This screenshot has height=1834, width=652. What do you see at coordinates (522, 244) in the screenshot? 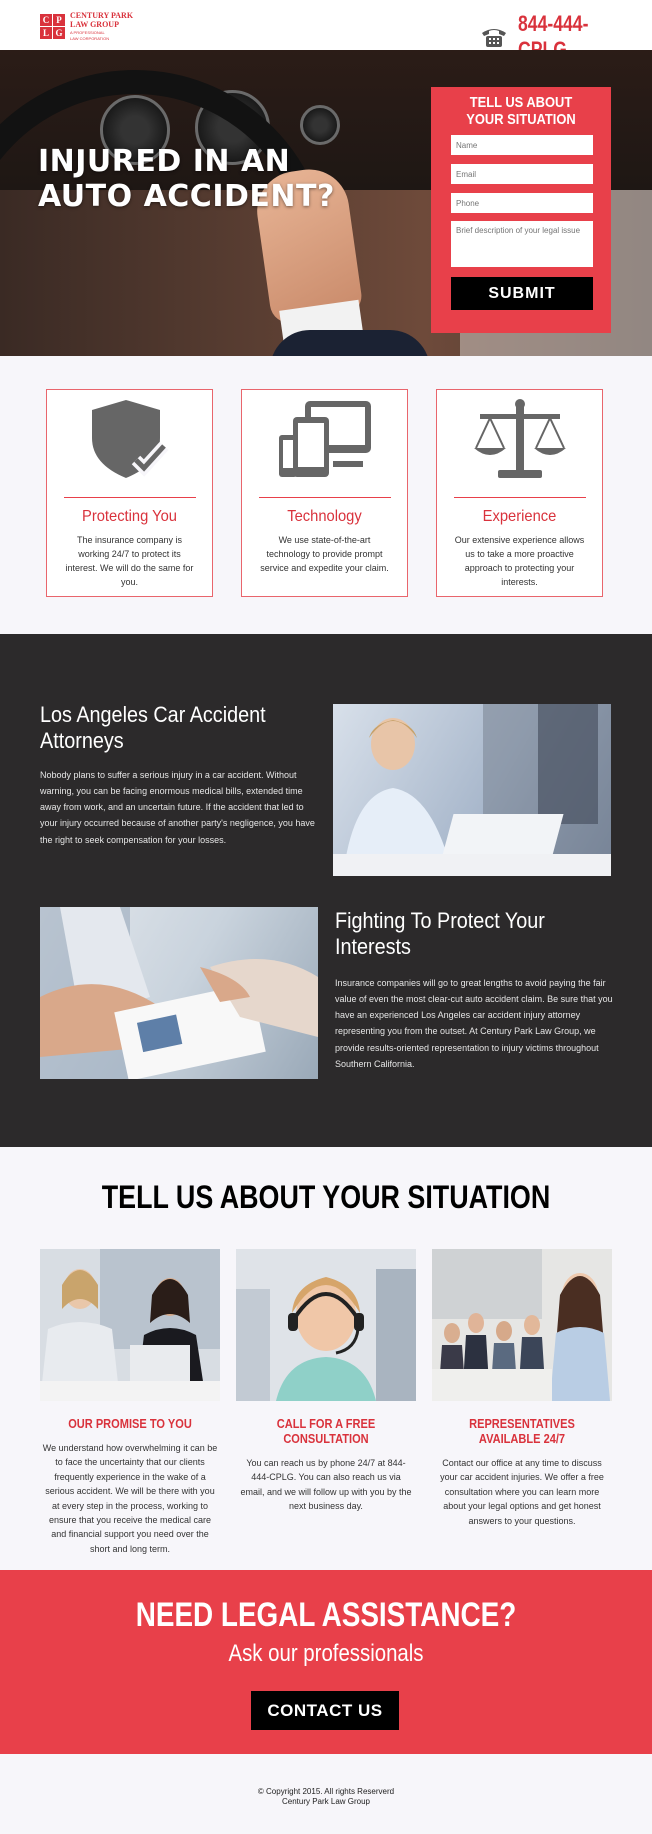
I see `description-field` at bounding box center [522, 244].